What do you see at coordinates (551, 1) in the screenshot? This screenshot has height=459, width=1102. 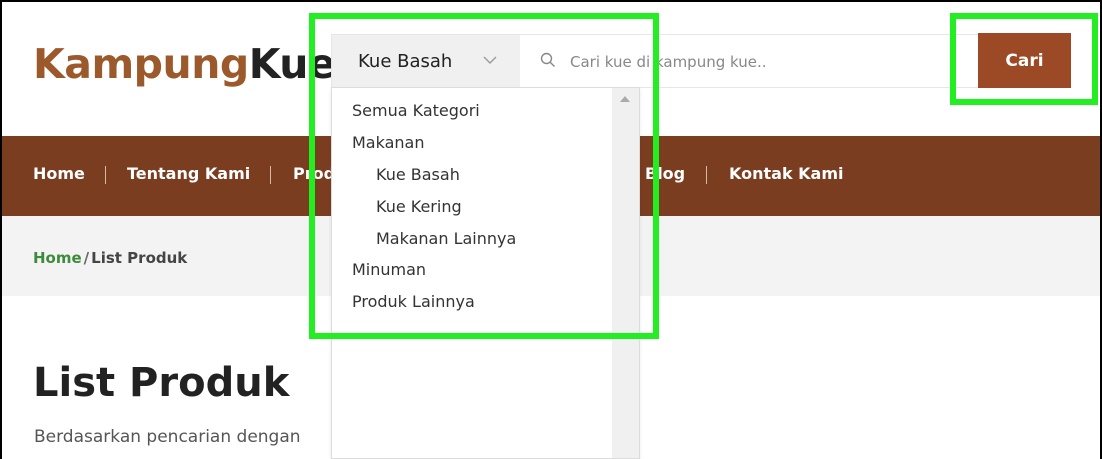 I see `window-top-border` at bounding box center [551, 1].